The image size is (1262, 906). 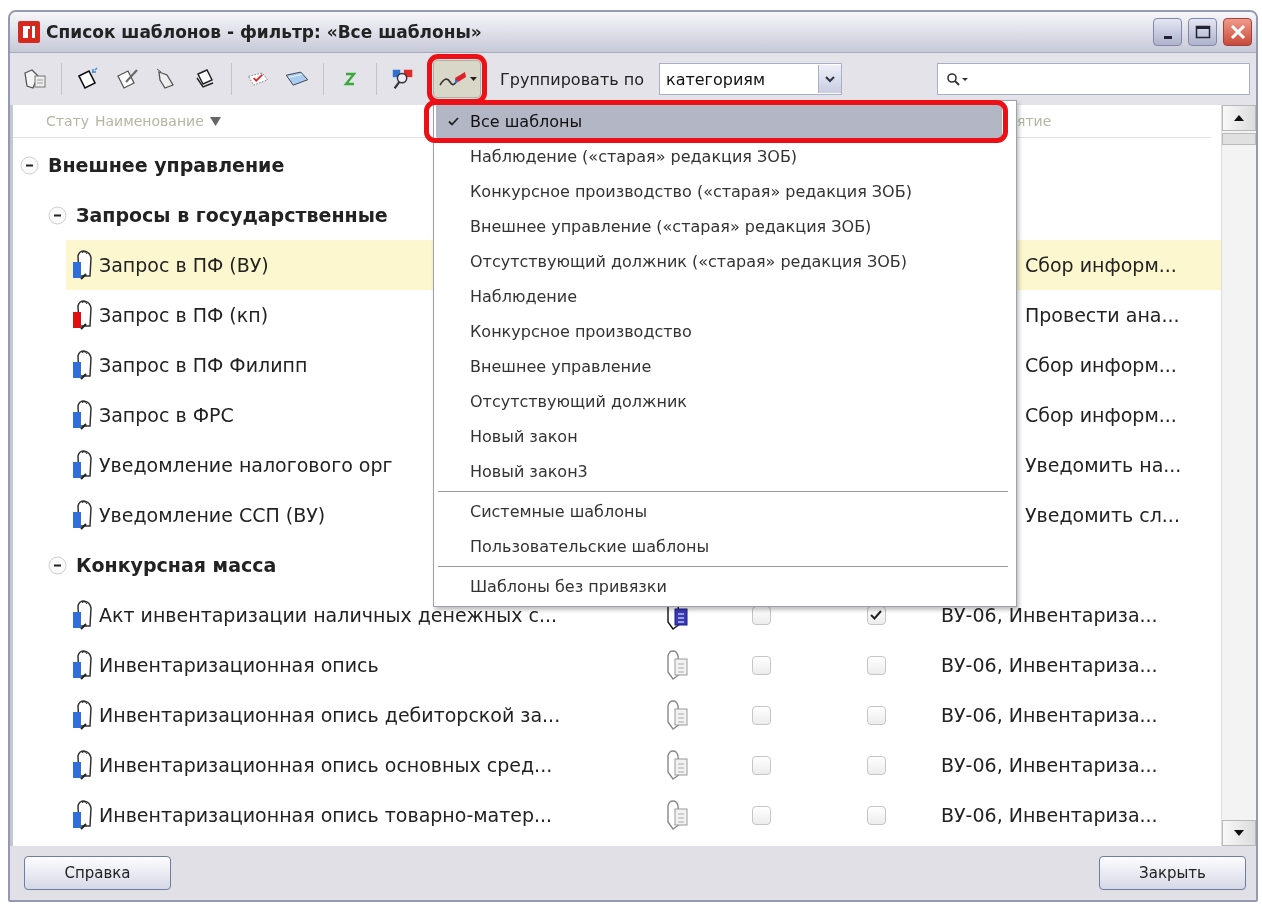 What do you see at coordinates (264, 32) in the screenshot?
I see `window-title: Список шаблонов - фильтр: «Все шаблоны»` at bounding box center [264, 32].